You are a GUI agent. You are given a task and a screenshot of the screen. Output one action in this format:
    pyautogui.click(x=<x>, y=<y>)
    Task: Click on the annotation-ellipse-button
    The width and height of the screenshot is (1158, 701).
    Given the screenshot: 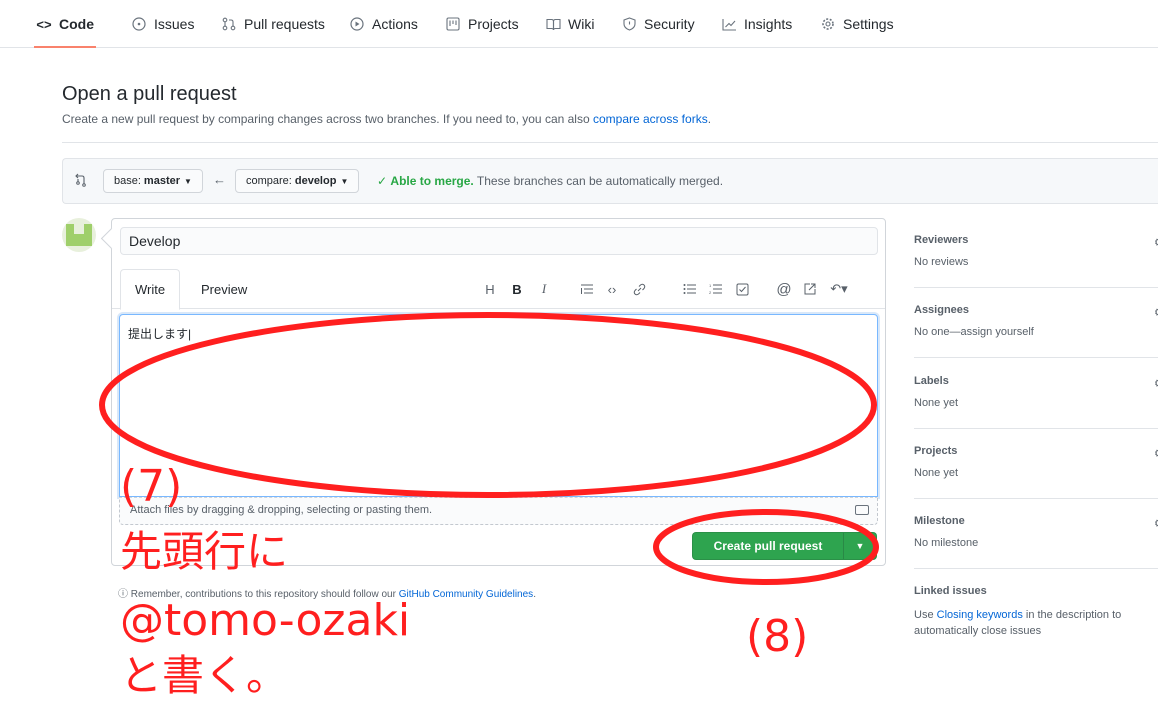 What is the action you would take?
    pyautogui.click(x=766, y=547)
    